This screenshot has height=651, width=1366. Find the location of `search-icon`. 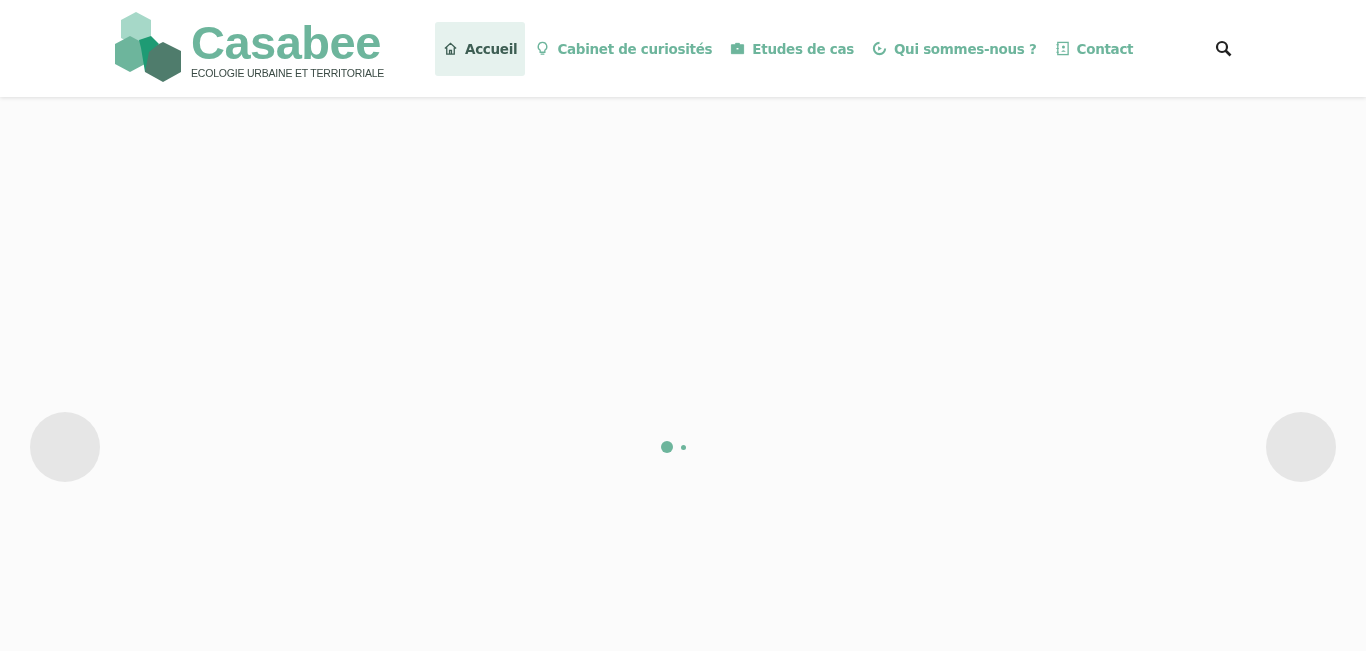

search-icon is located at coordinates (1224, 48).